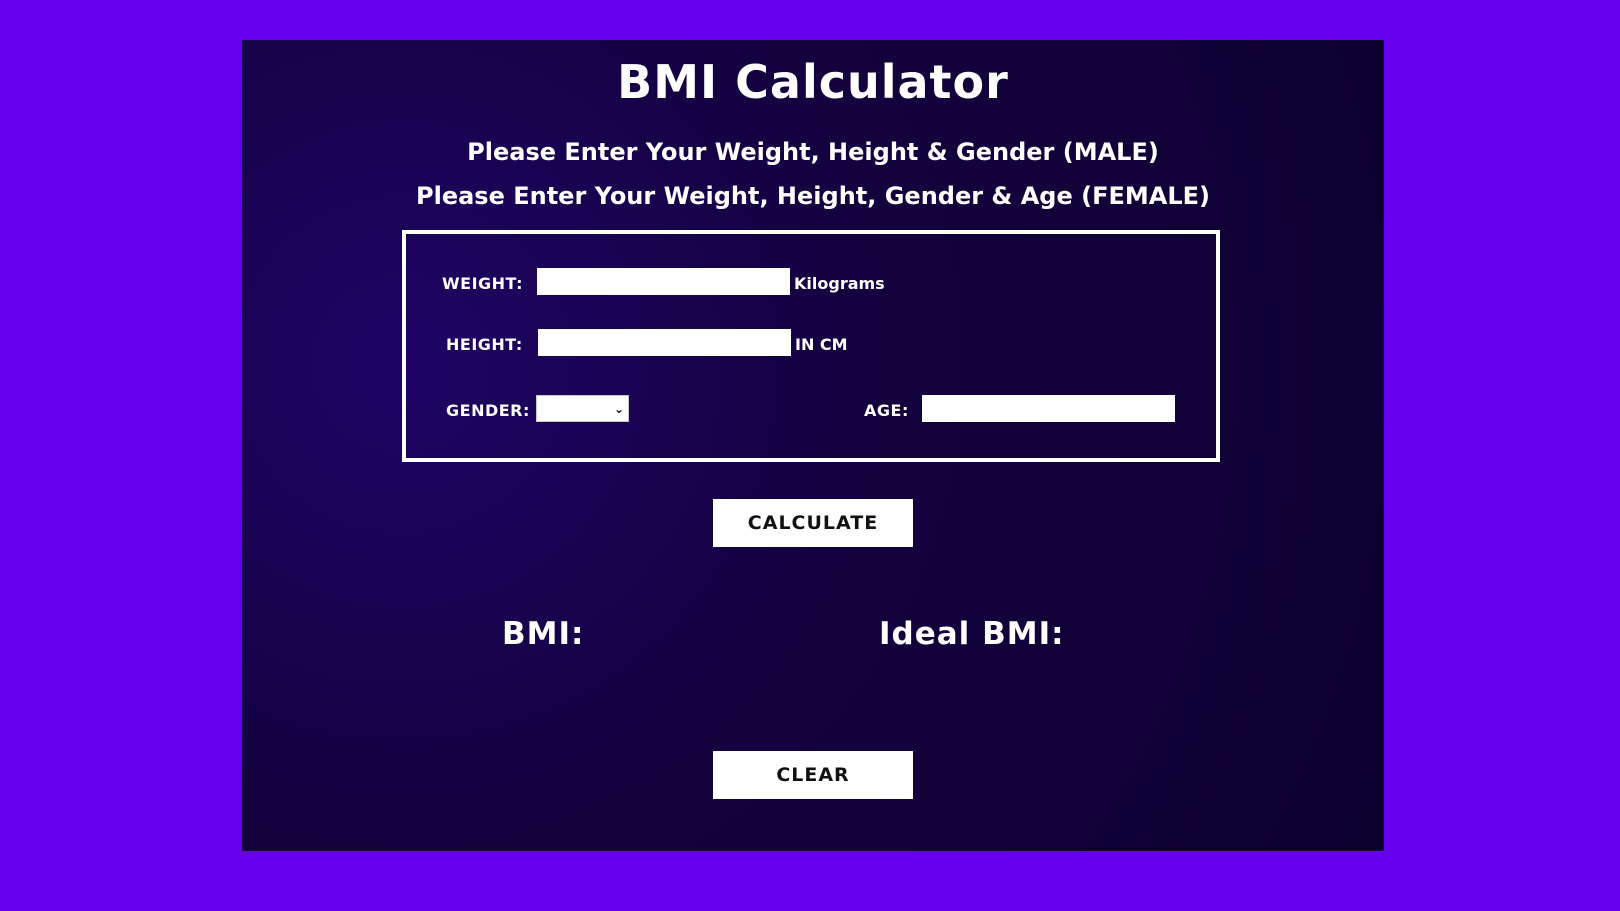 This screenshot has width=1620, height=911. Describe the element at coordinates (821, 344) in the screenshot. I see `height-unit: IN CM` at that location.